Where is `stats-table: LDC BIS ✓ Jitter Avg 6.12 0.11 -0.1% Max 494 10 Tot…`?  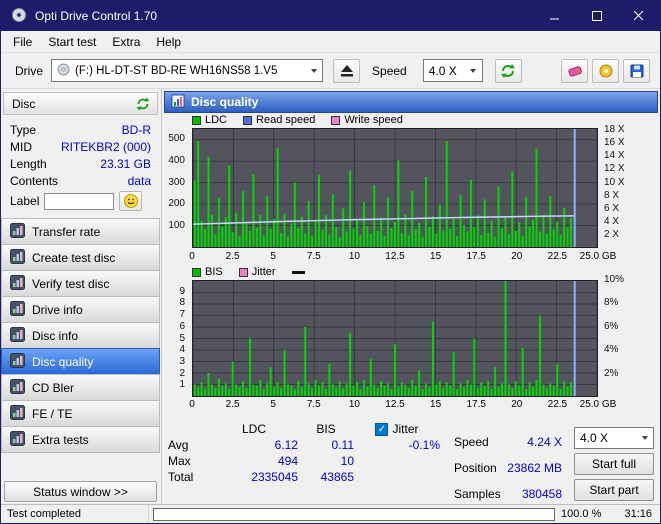 stats-table: LDC BIS ✓ Jitter Avg 6.12 0.11 -0.1% Max 494 10 Tot… is located at coordinates (304, 453).